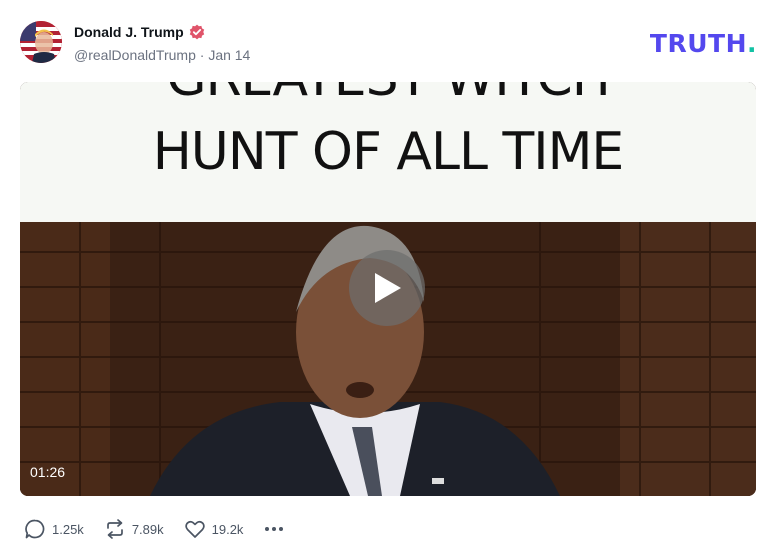  What do you see at coordinates (129, 32) in the screenshot?
I see `author-name-text: Donald J. Trump` at bounding box center [129, 32].